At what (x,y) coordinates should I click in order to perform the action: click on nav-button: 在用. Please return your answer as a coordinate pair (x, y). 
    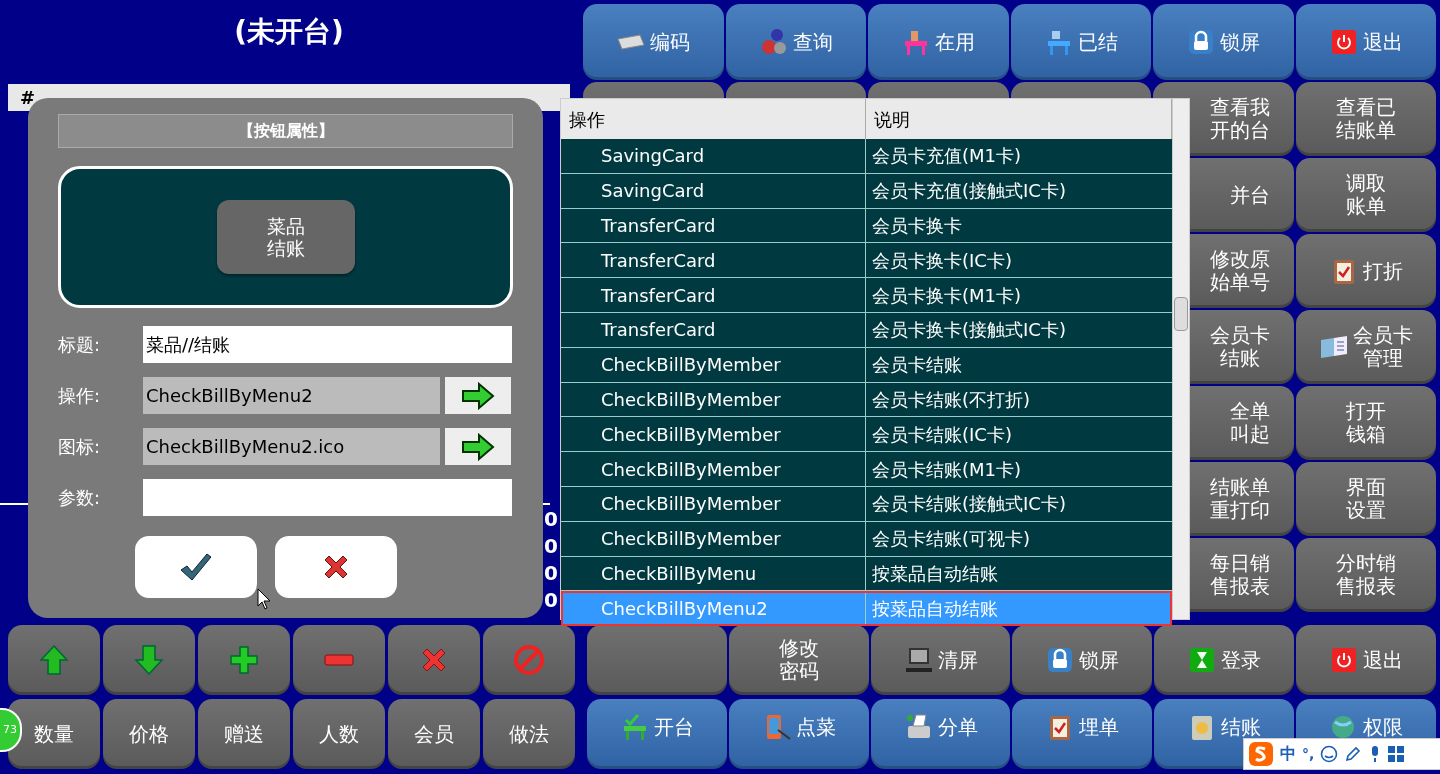
    Looking at the image, I should click on (938, 42).